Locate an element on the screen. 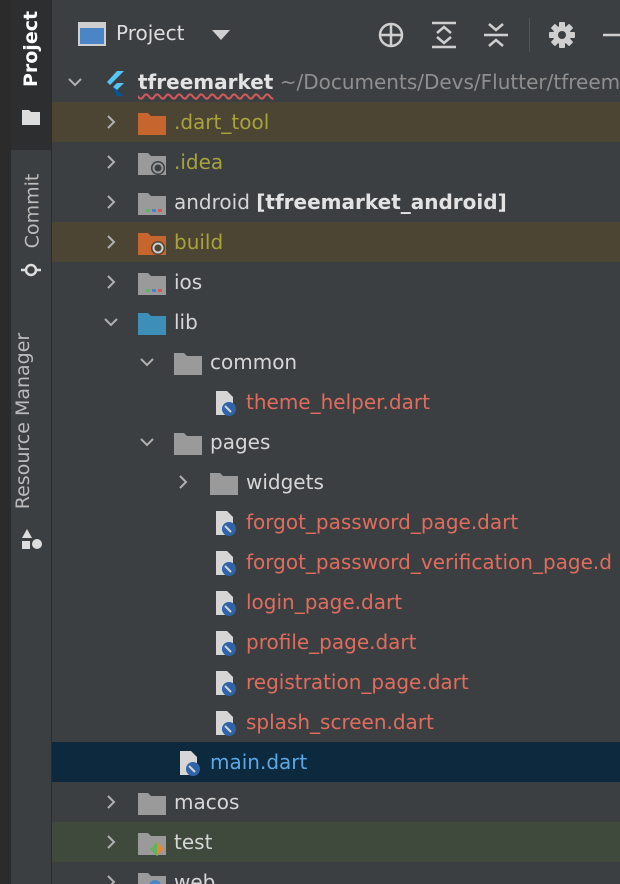  minus-icon is located at coordinates (611, 35).